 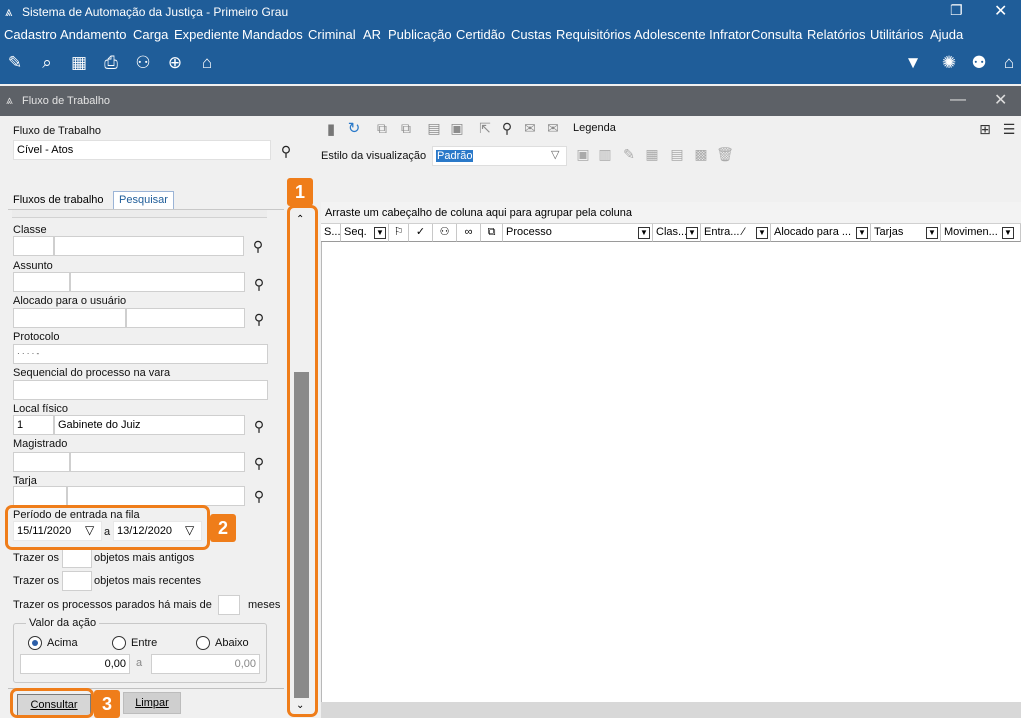 What do you see at coordinates (932, 233) in the screenshot?
I see `col-tarjas-filter-icon: ▼` at bounding box center [932, 233].